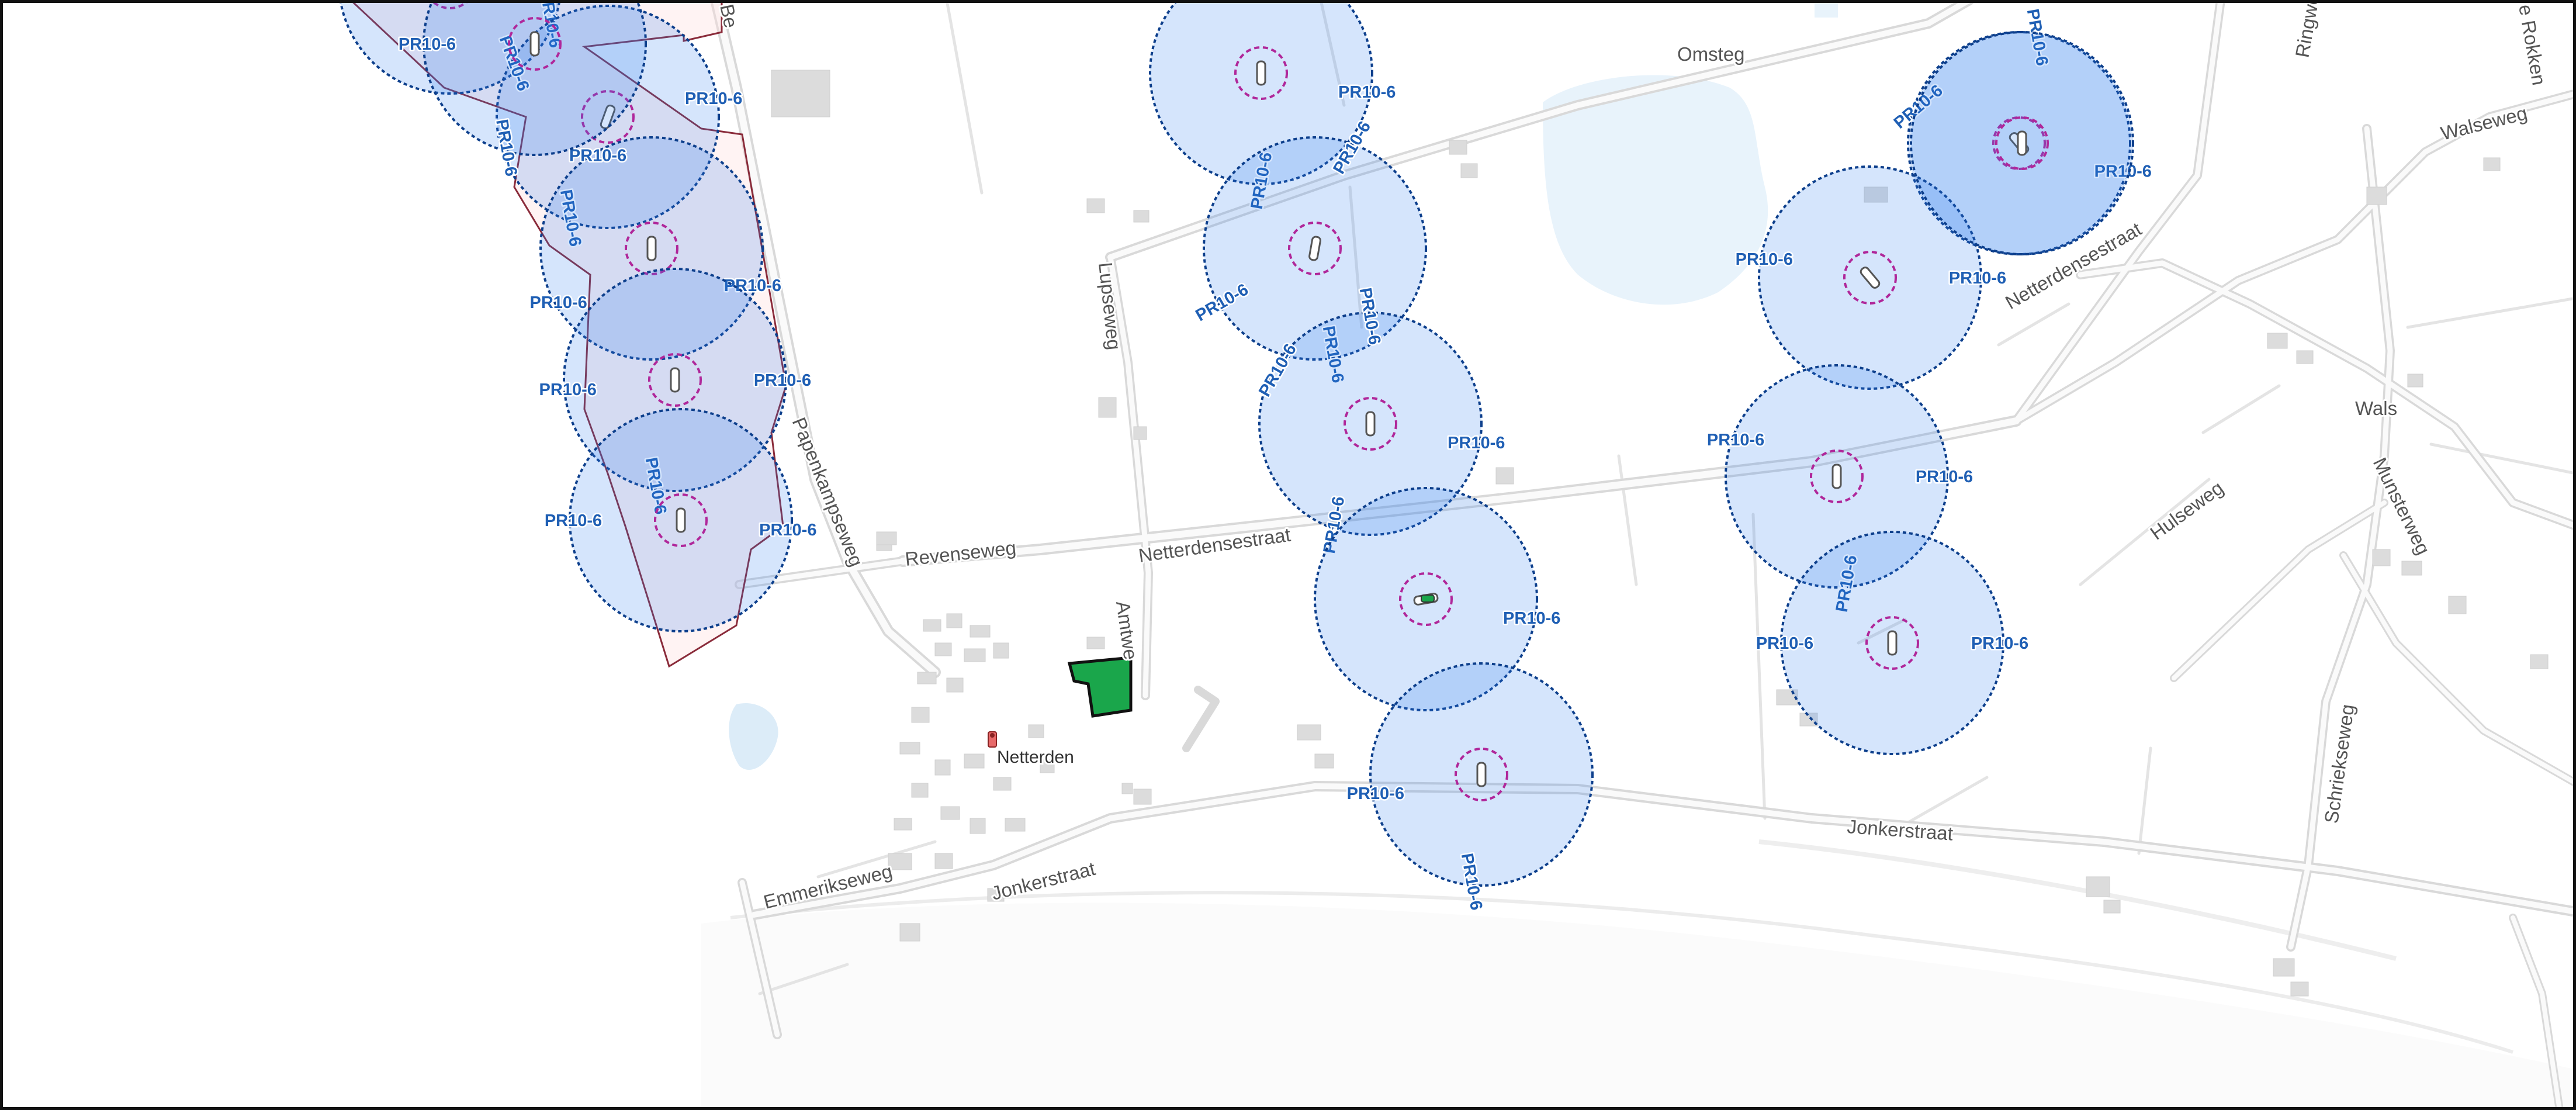 Image resolution: width=2576 pixels, height=1110 pixels. I want to click on label-netterden: Netterden, so click(1035, 757).